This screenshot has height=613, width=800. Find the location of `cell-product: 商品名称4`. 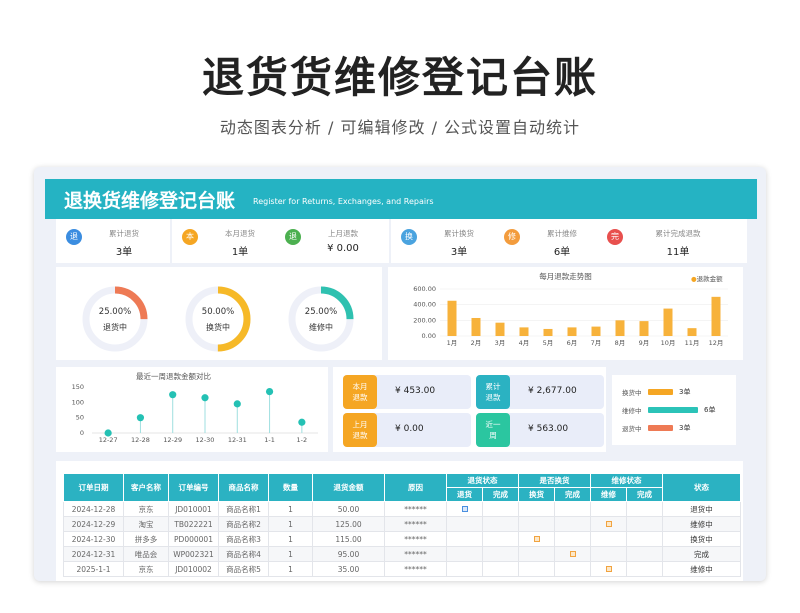

cell-product: 商品名称4 is located at coordinates (243, 554).